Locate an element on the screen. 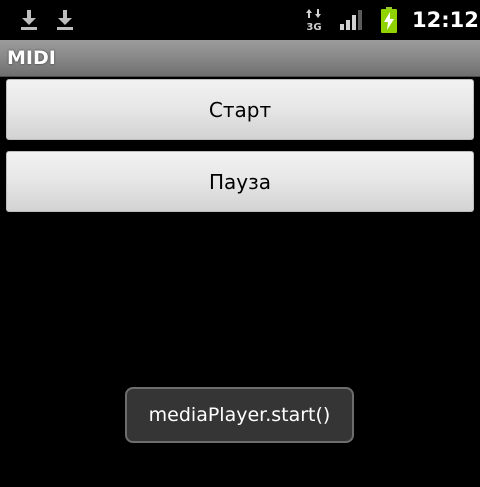  3g-data-icon: 3G is located at coordinates (314, 20).